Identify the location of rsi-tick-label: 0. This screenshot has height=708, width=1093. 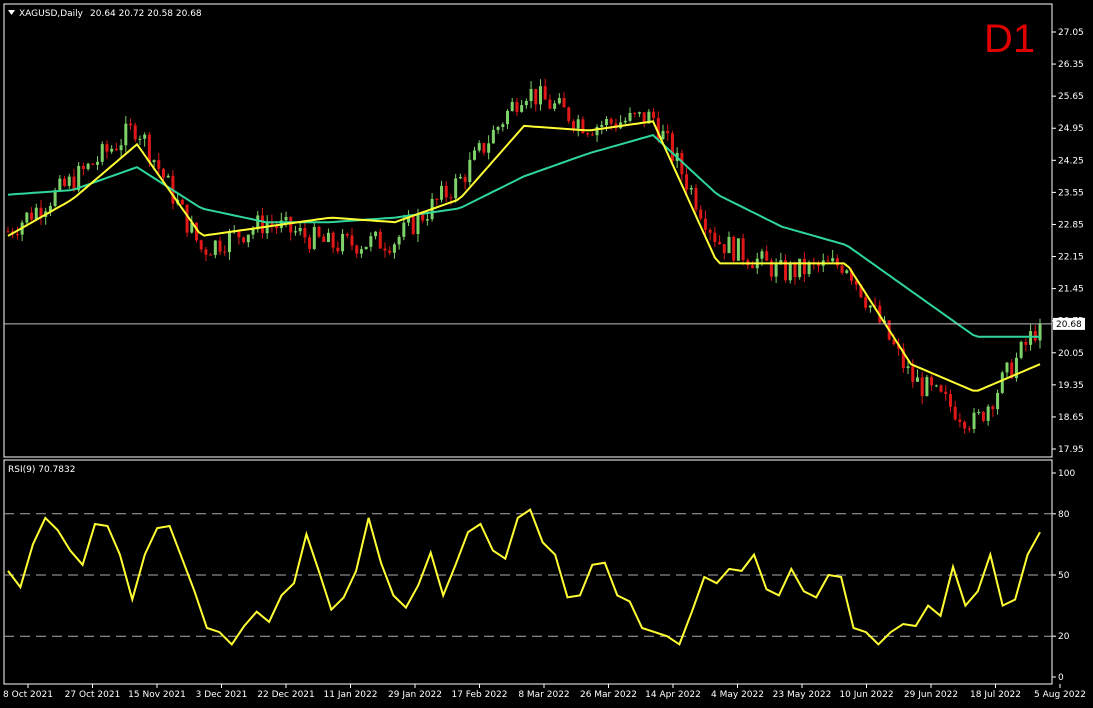
(1061, 678).